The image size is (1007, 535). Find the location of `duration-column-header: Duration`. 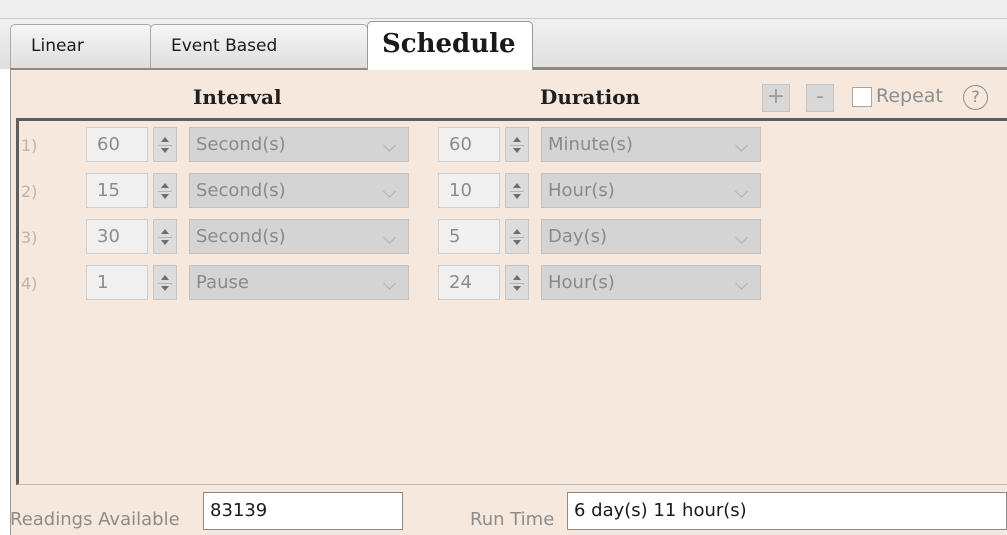

duration-column-header: Duration is located at coordinates (590, 97).